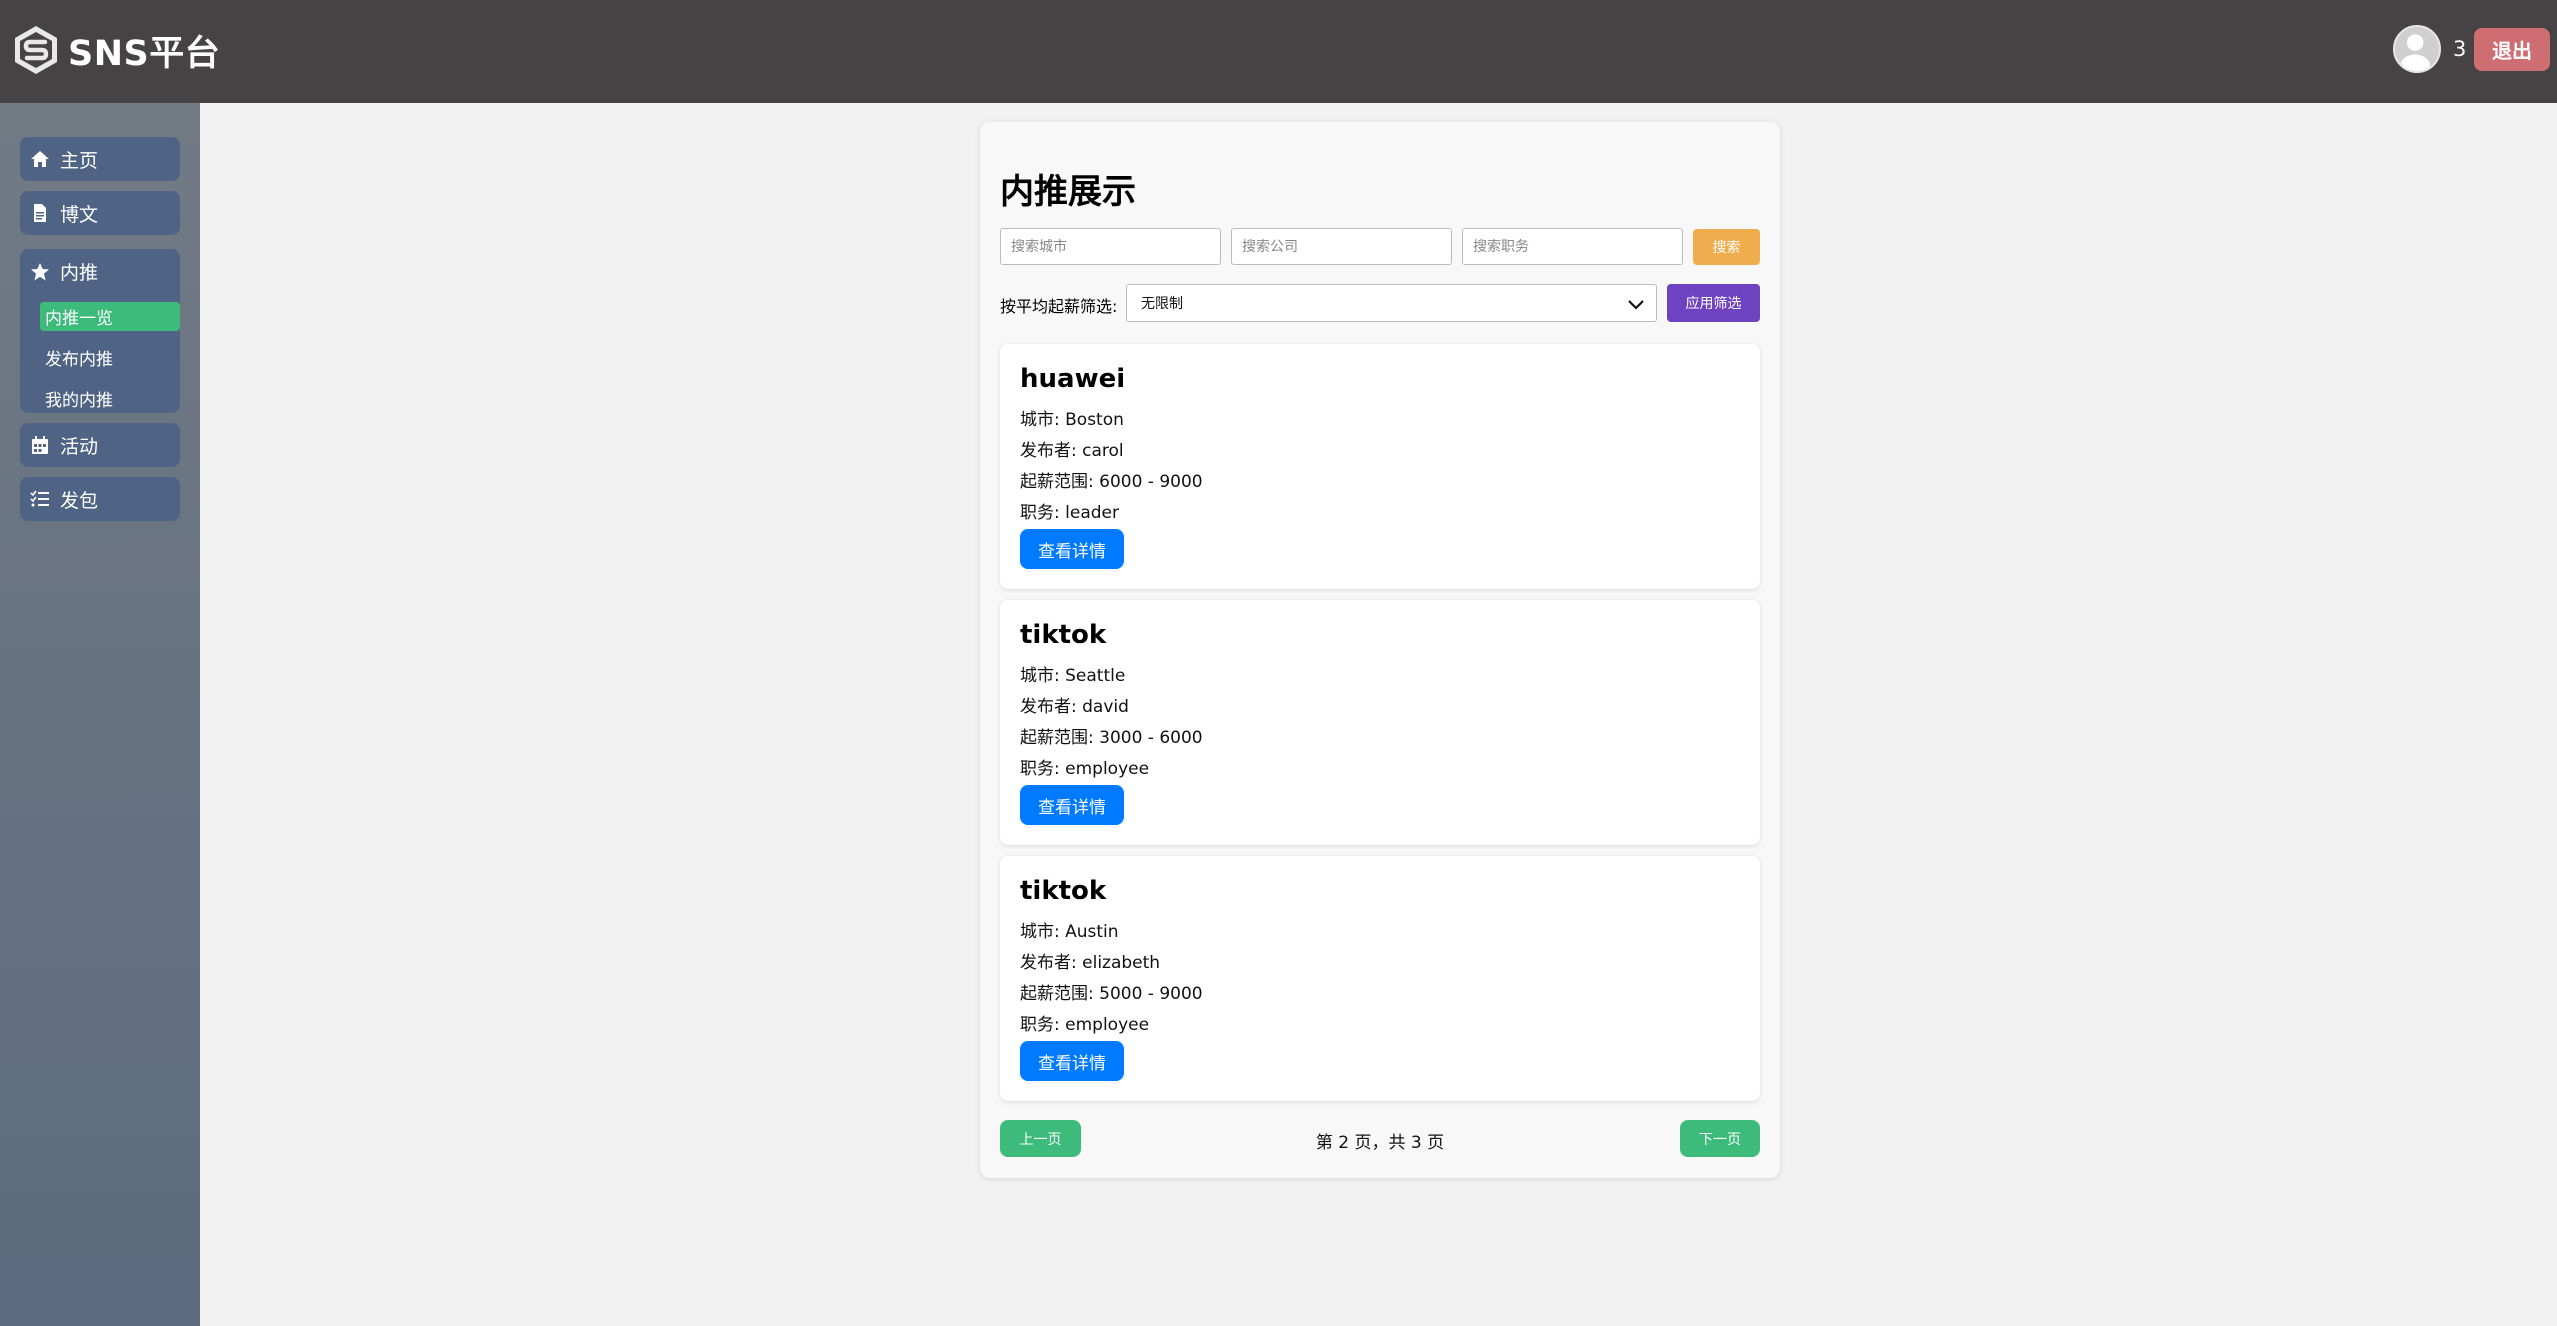  What do you see at coordinates (1073, 676) in the screenshot?
I see `city-text: 城市: Seattle` at bounding box center [1073, 676].